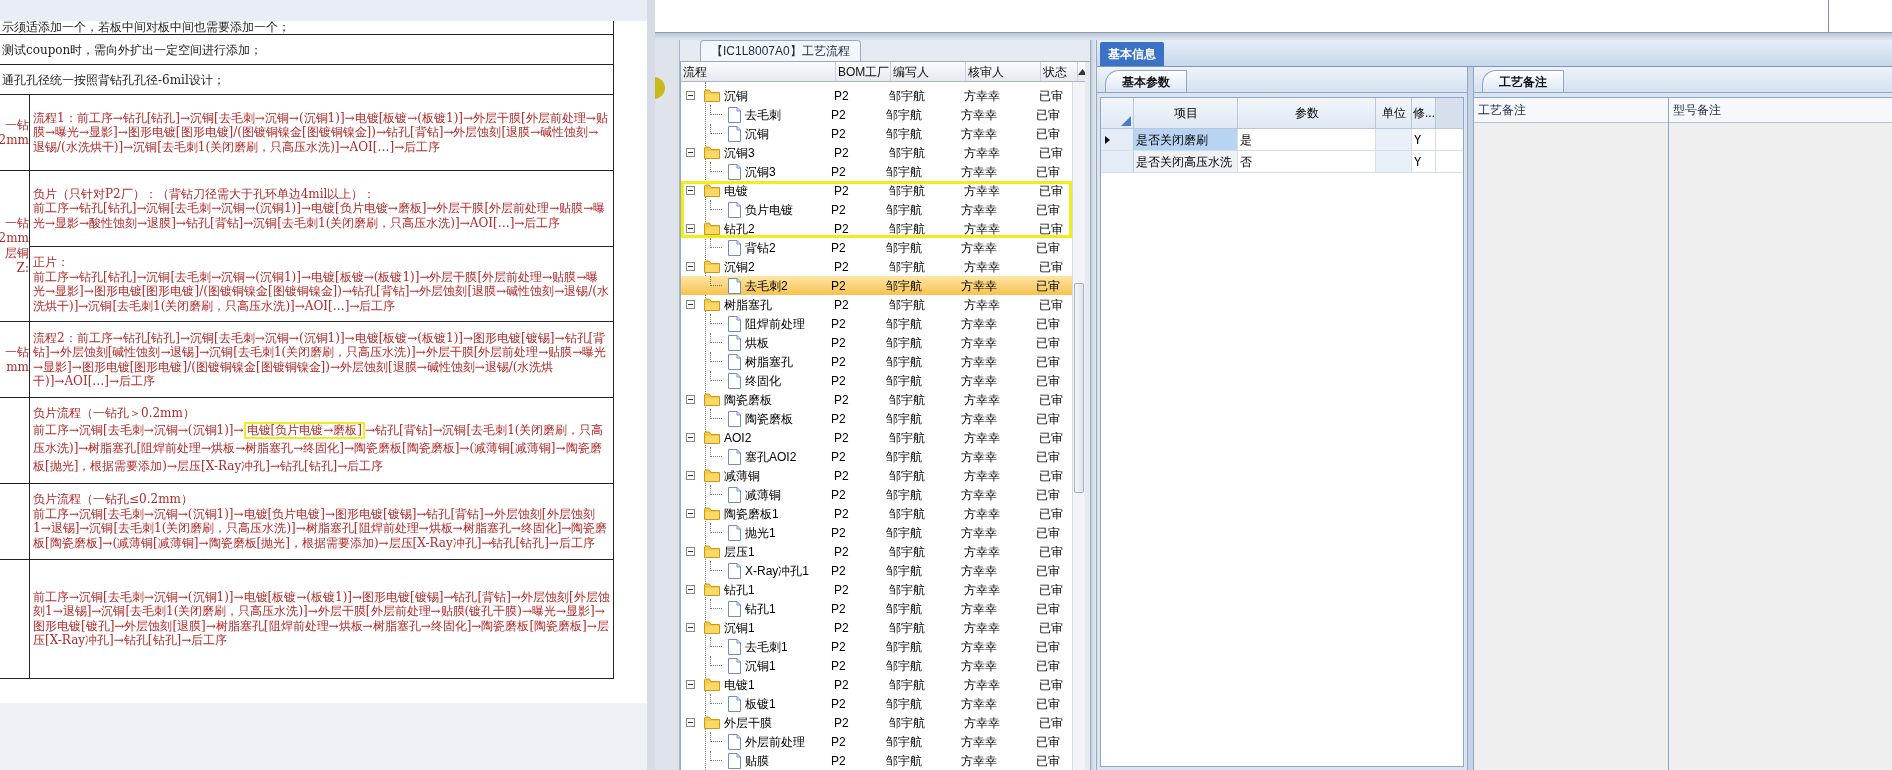  Describe the element at coordinates (14, 238) in the screenshot. I see `side-label: 2mm` at that location.